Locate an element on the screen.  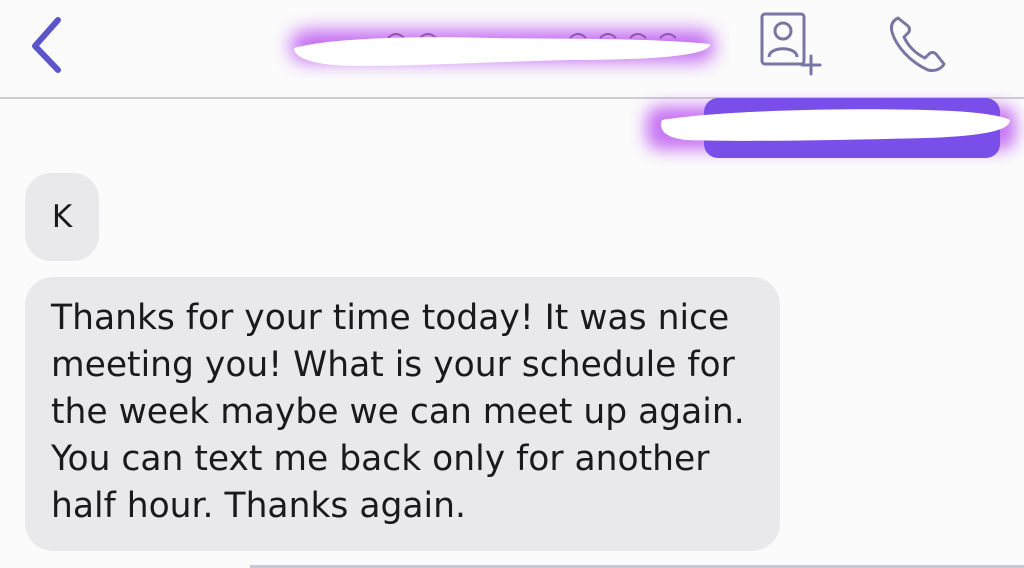
add-contact-icon is located at coordinates (791, 43).